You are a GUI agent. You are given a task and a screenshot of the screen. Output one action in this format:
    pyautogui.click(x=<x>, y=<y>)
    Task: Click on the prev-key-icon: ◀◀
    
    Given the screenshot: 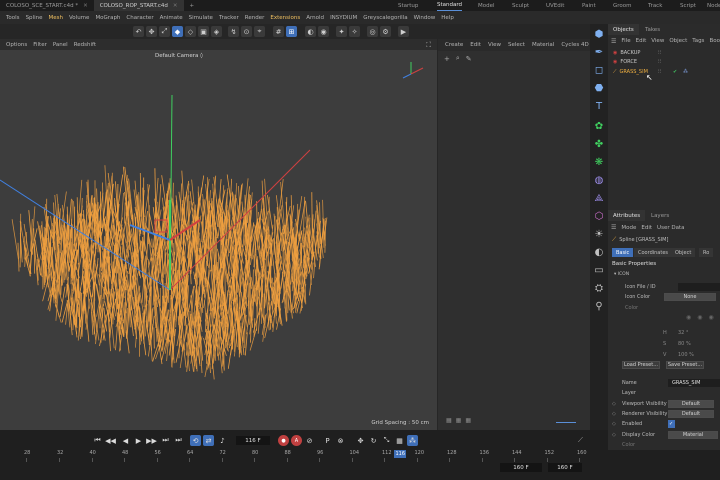 What is the action you would take?
    pyautogui.click(x=110, y=440)
    